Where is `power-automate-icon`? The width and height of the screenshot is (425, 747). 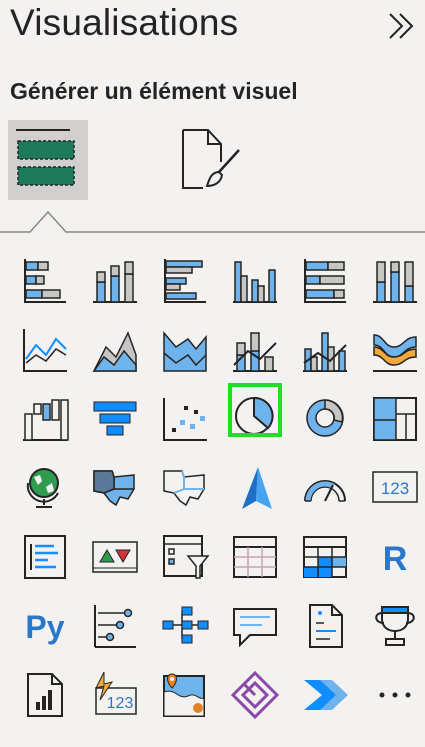
power-automate-icon is located at coordinates (326, 694).